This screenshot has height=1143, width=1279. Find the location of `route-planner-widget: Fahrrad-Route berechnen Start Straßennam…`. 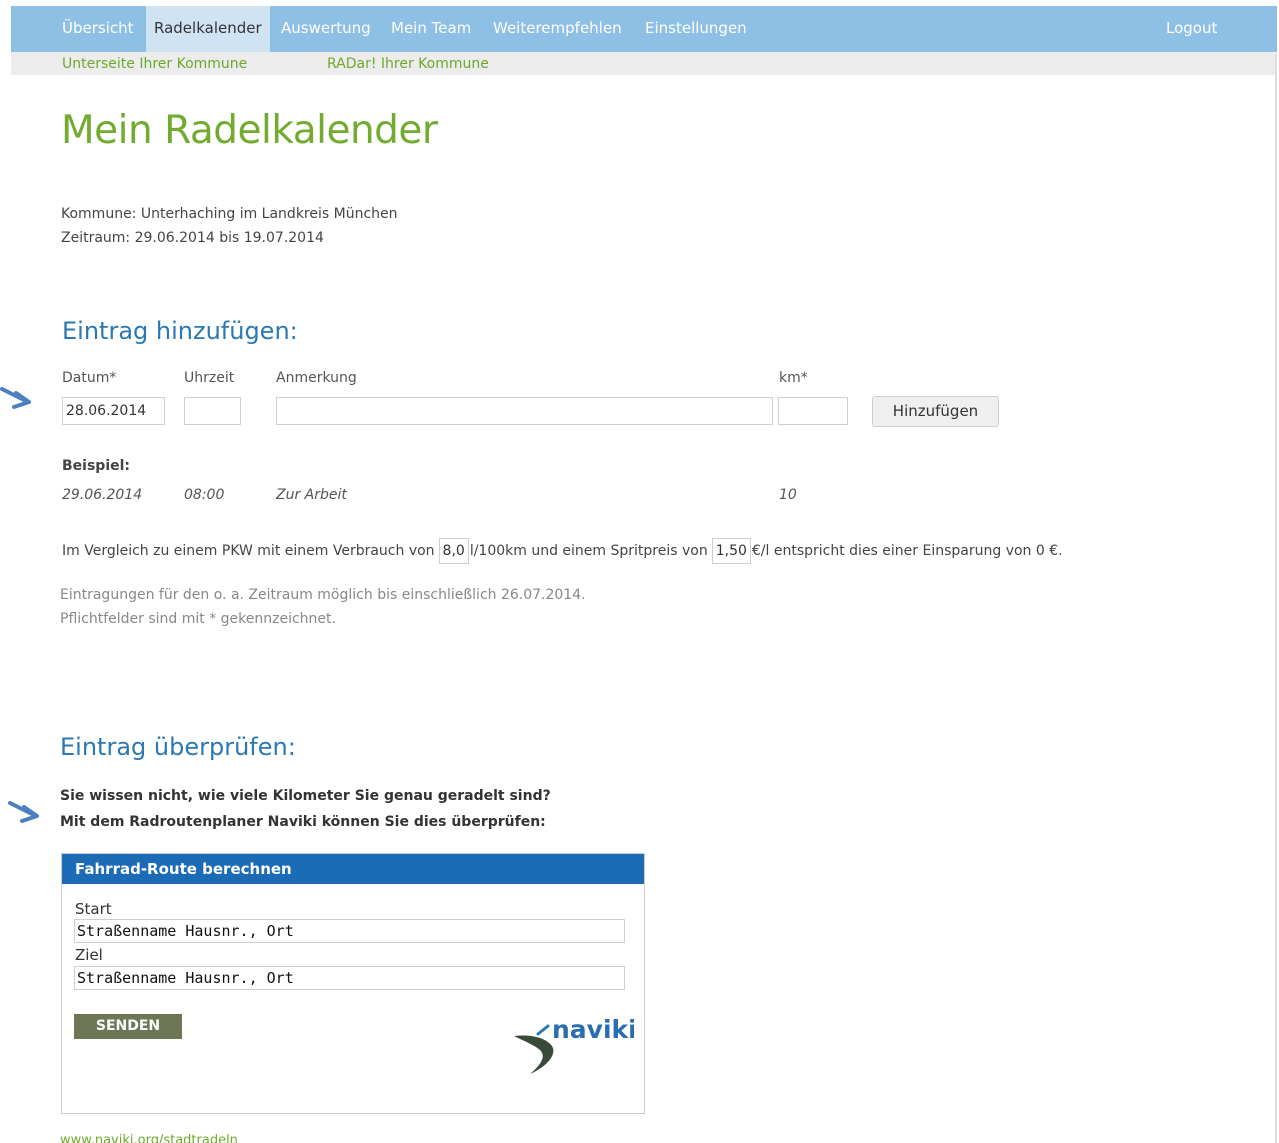

route-planner-widget: Fahrrad-Route berechnen Start Straßennam… is located at coordinates (353, 983).